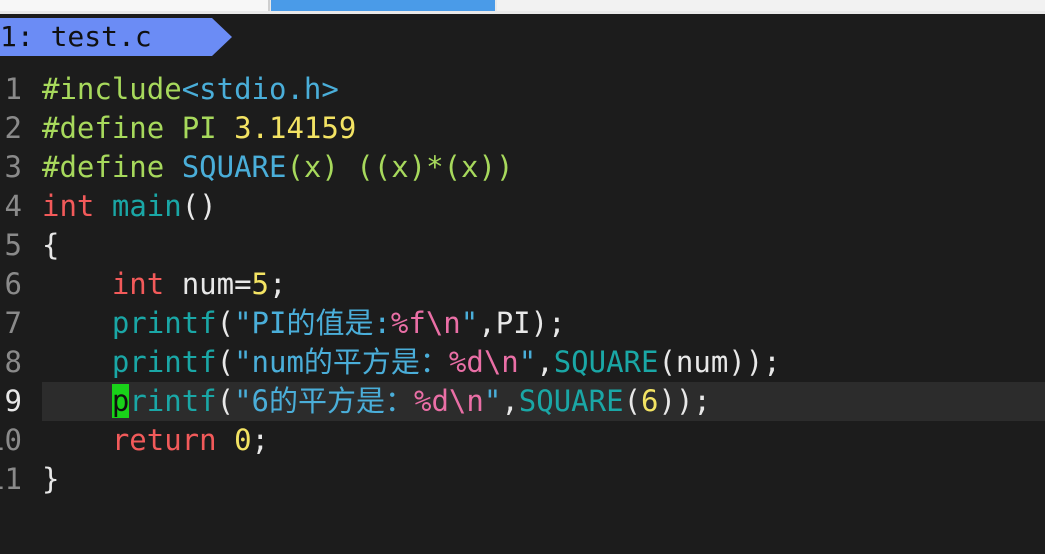 This screenshot has width=1045, height=554. I want to click on code-line: 5{, so click(522, 245).